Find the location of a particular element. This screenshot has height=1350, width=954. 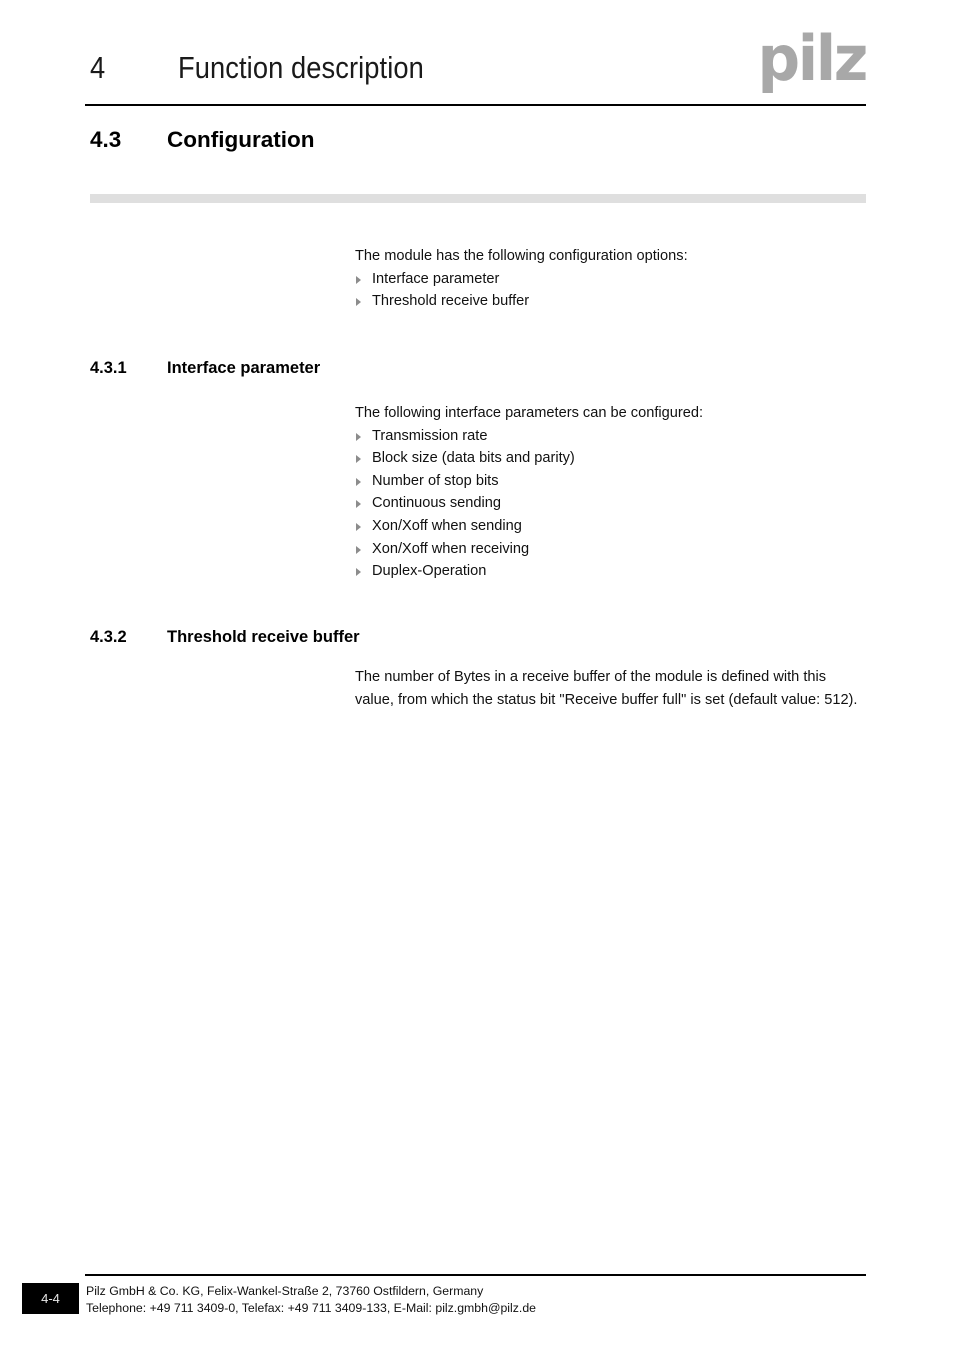

section-heading: 4.3 Configuration is located at coordinates (478, 141).